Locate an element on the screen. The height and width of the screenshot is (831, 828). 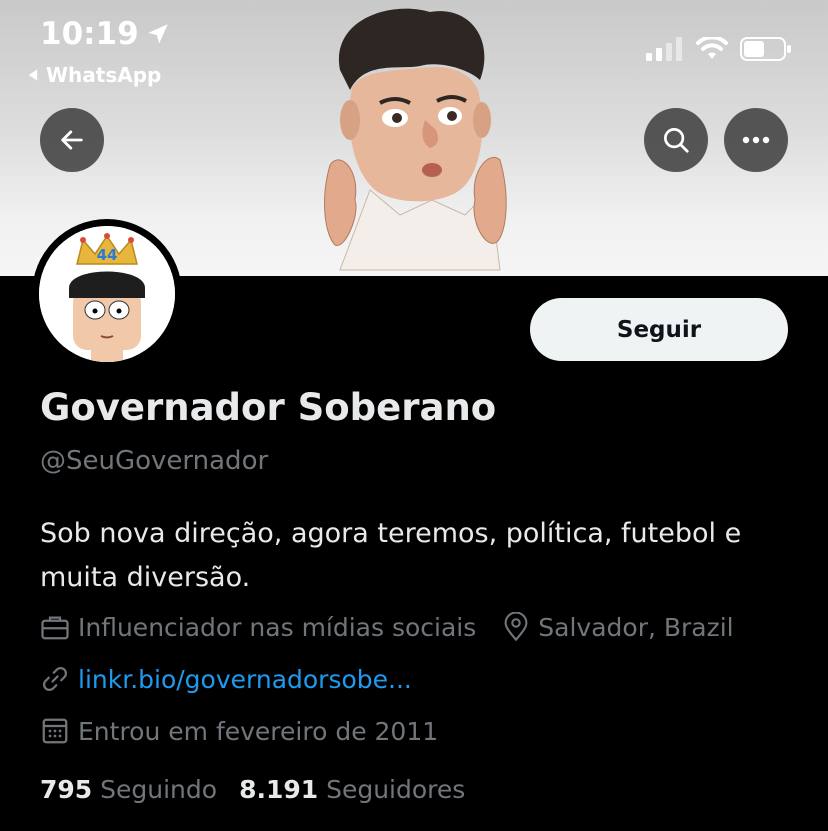
crown-number: 44 is located at coordinates (107, 255).